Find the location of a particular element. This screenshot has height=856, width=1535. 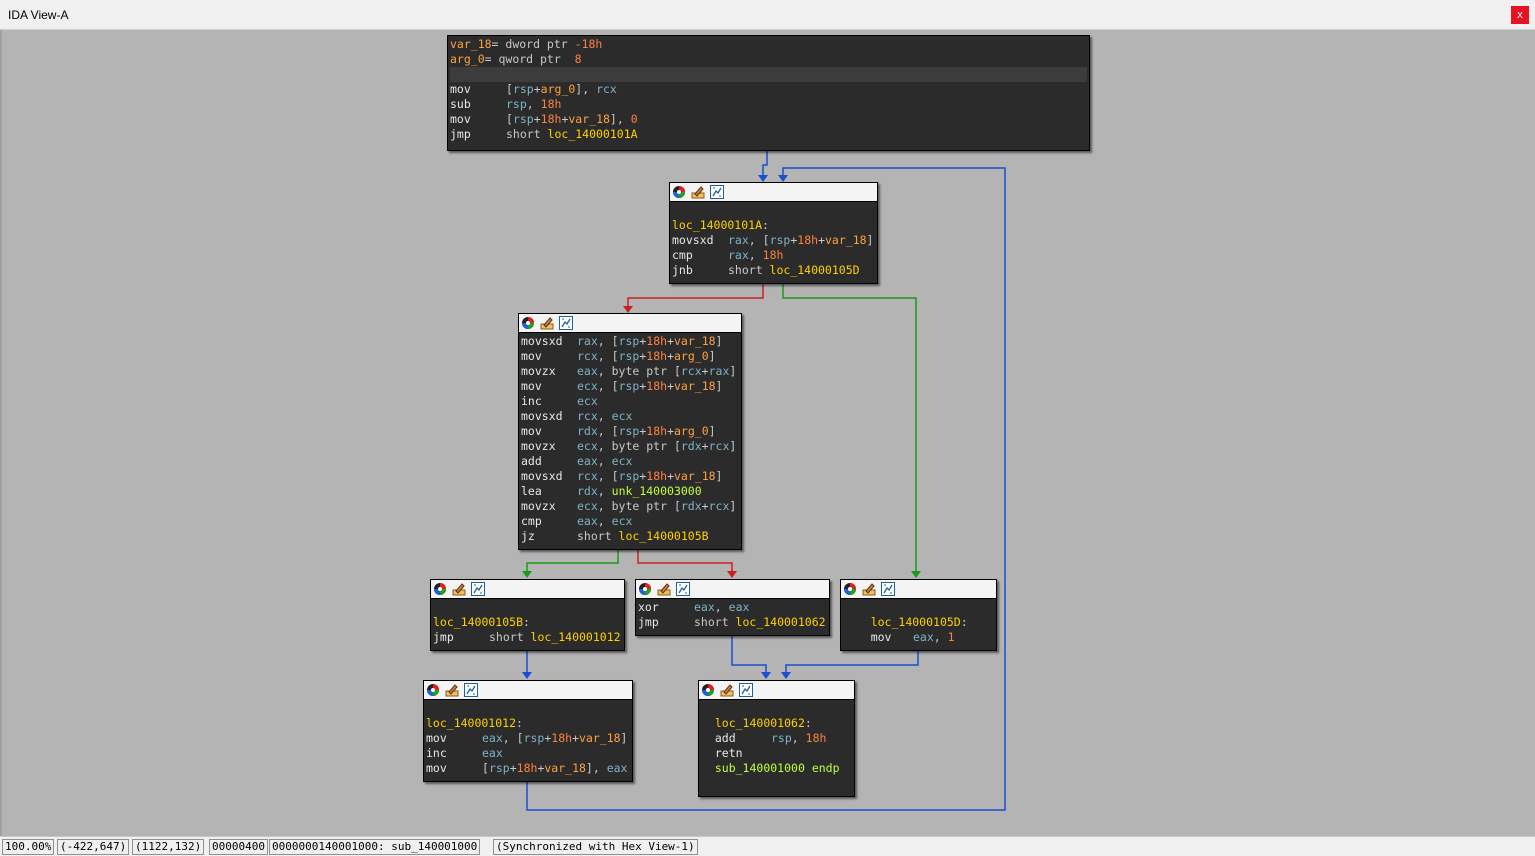

asm-line: cmp eax, ecx is located at coordinates (630, 521).